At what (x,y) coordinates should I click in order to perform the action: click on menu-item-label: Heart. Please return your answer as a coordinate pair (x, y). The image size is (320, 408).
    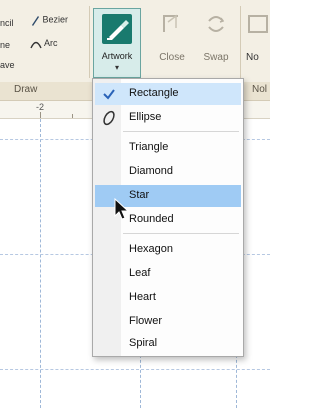
    Looking at the image, I should click on (142, 297).